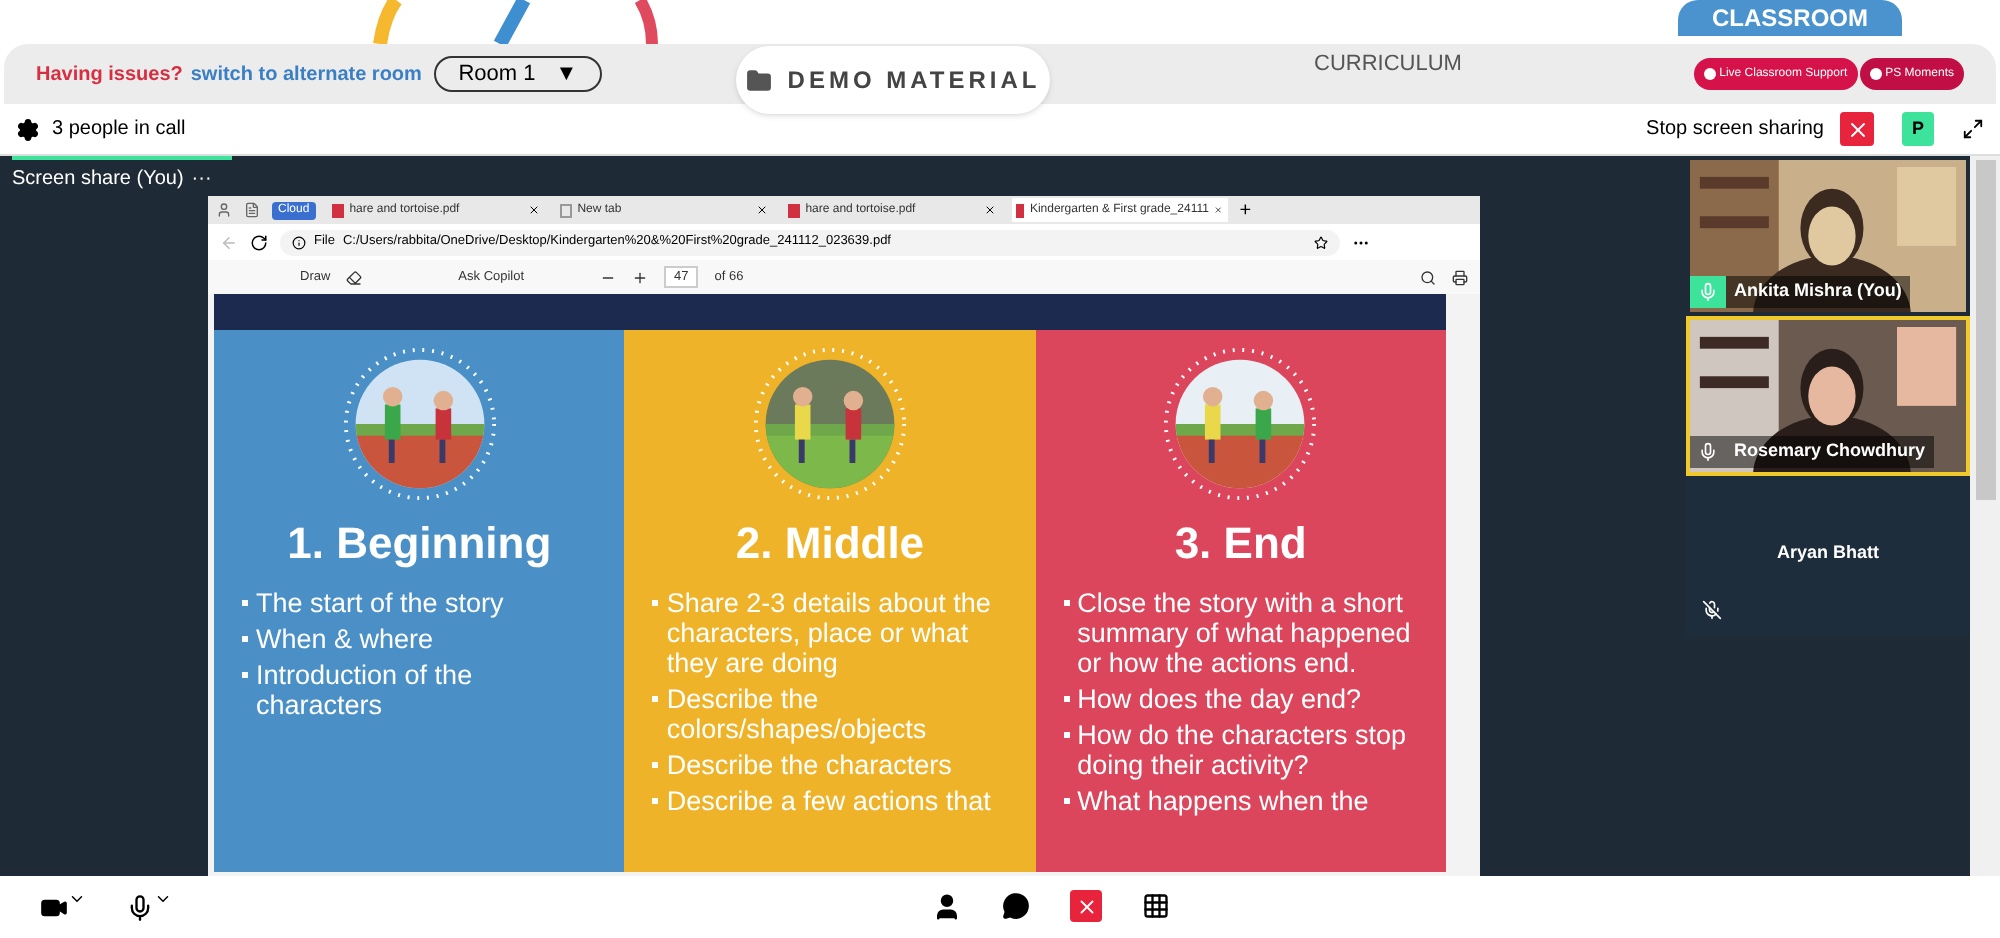 The height and width of the screenshot is (938, 2000). Describe the element at coordinates (517, 74) in the screenshot. I see `room-dropdown: Room 1 ▼` at that location.